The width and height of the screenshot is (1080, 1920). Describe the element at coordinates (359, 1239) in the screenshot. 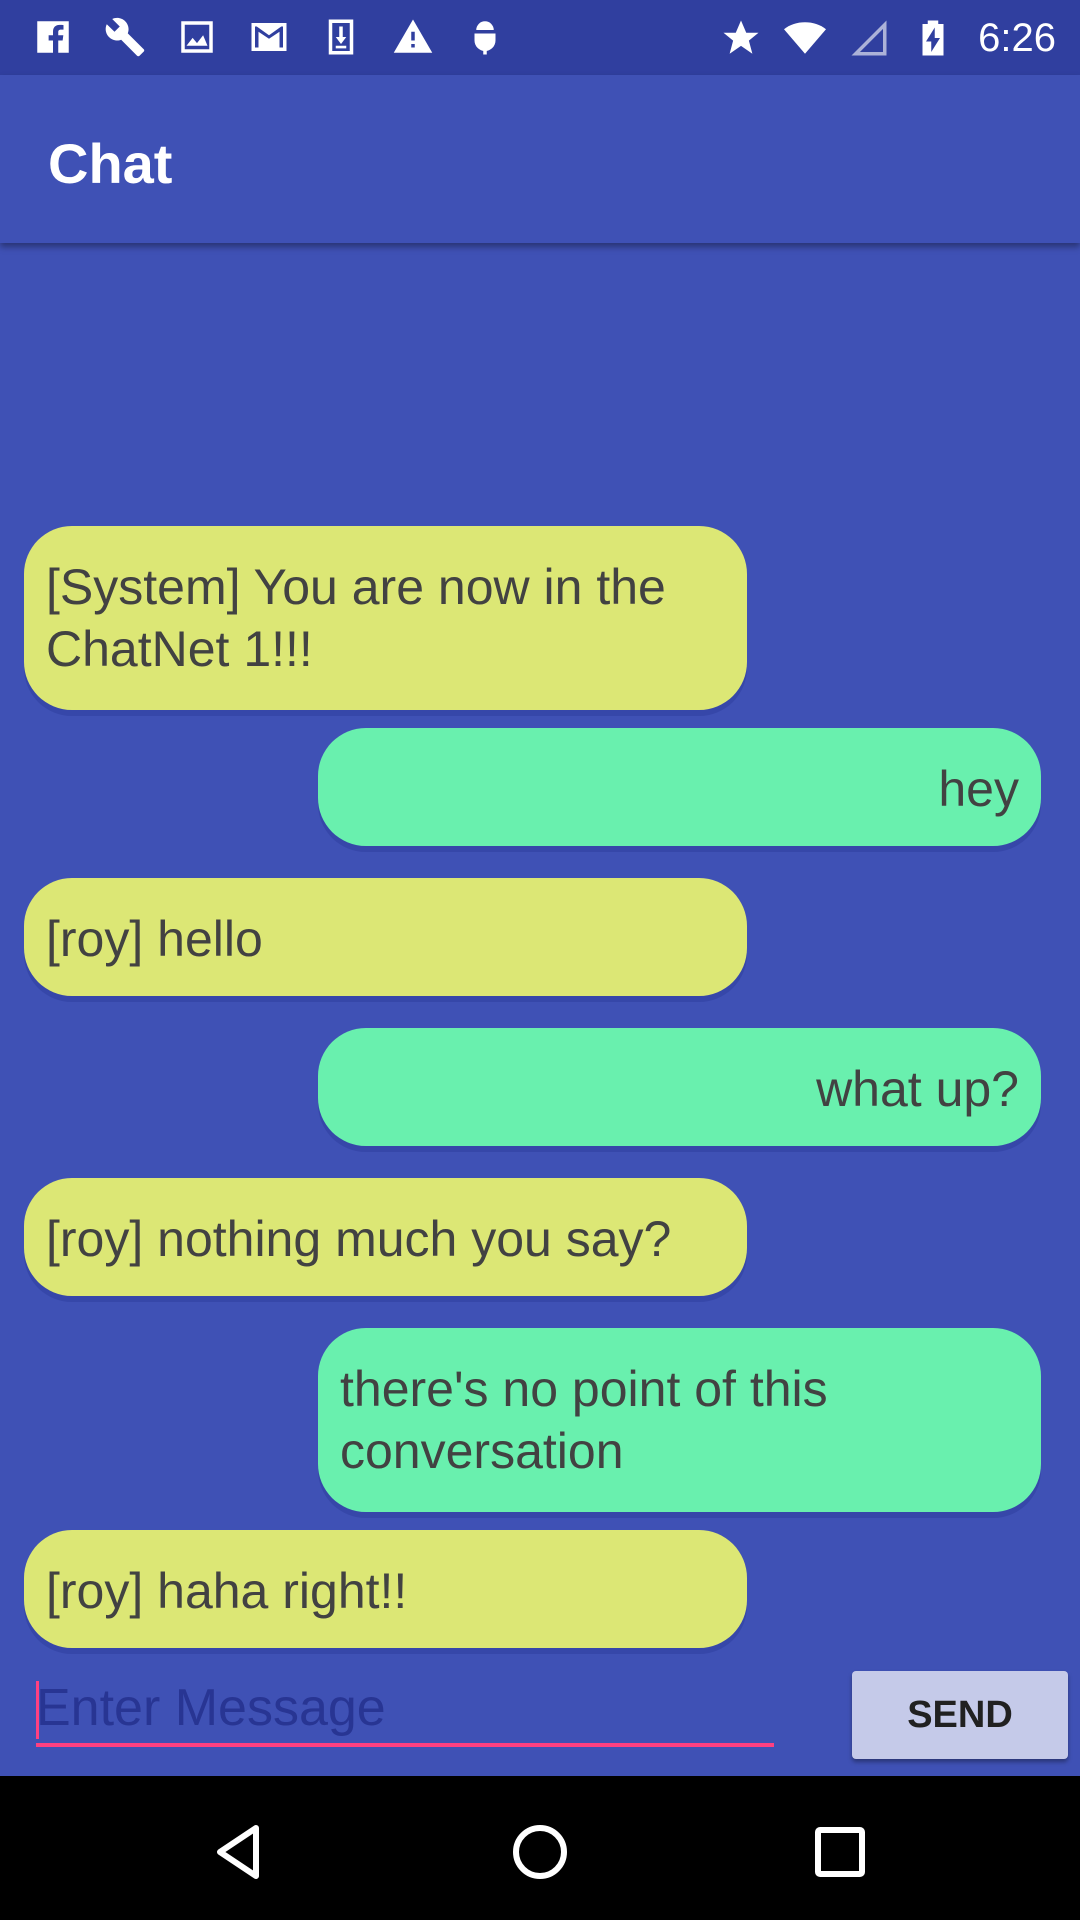

I see `message-text: [roy] nothing much you say?` at that location.